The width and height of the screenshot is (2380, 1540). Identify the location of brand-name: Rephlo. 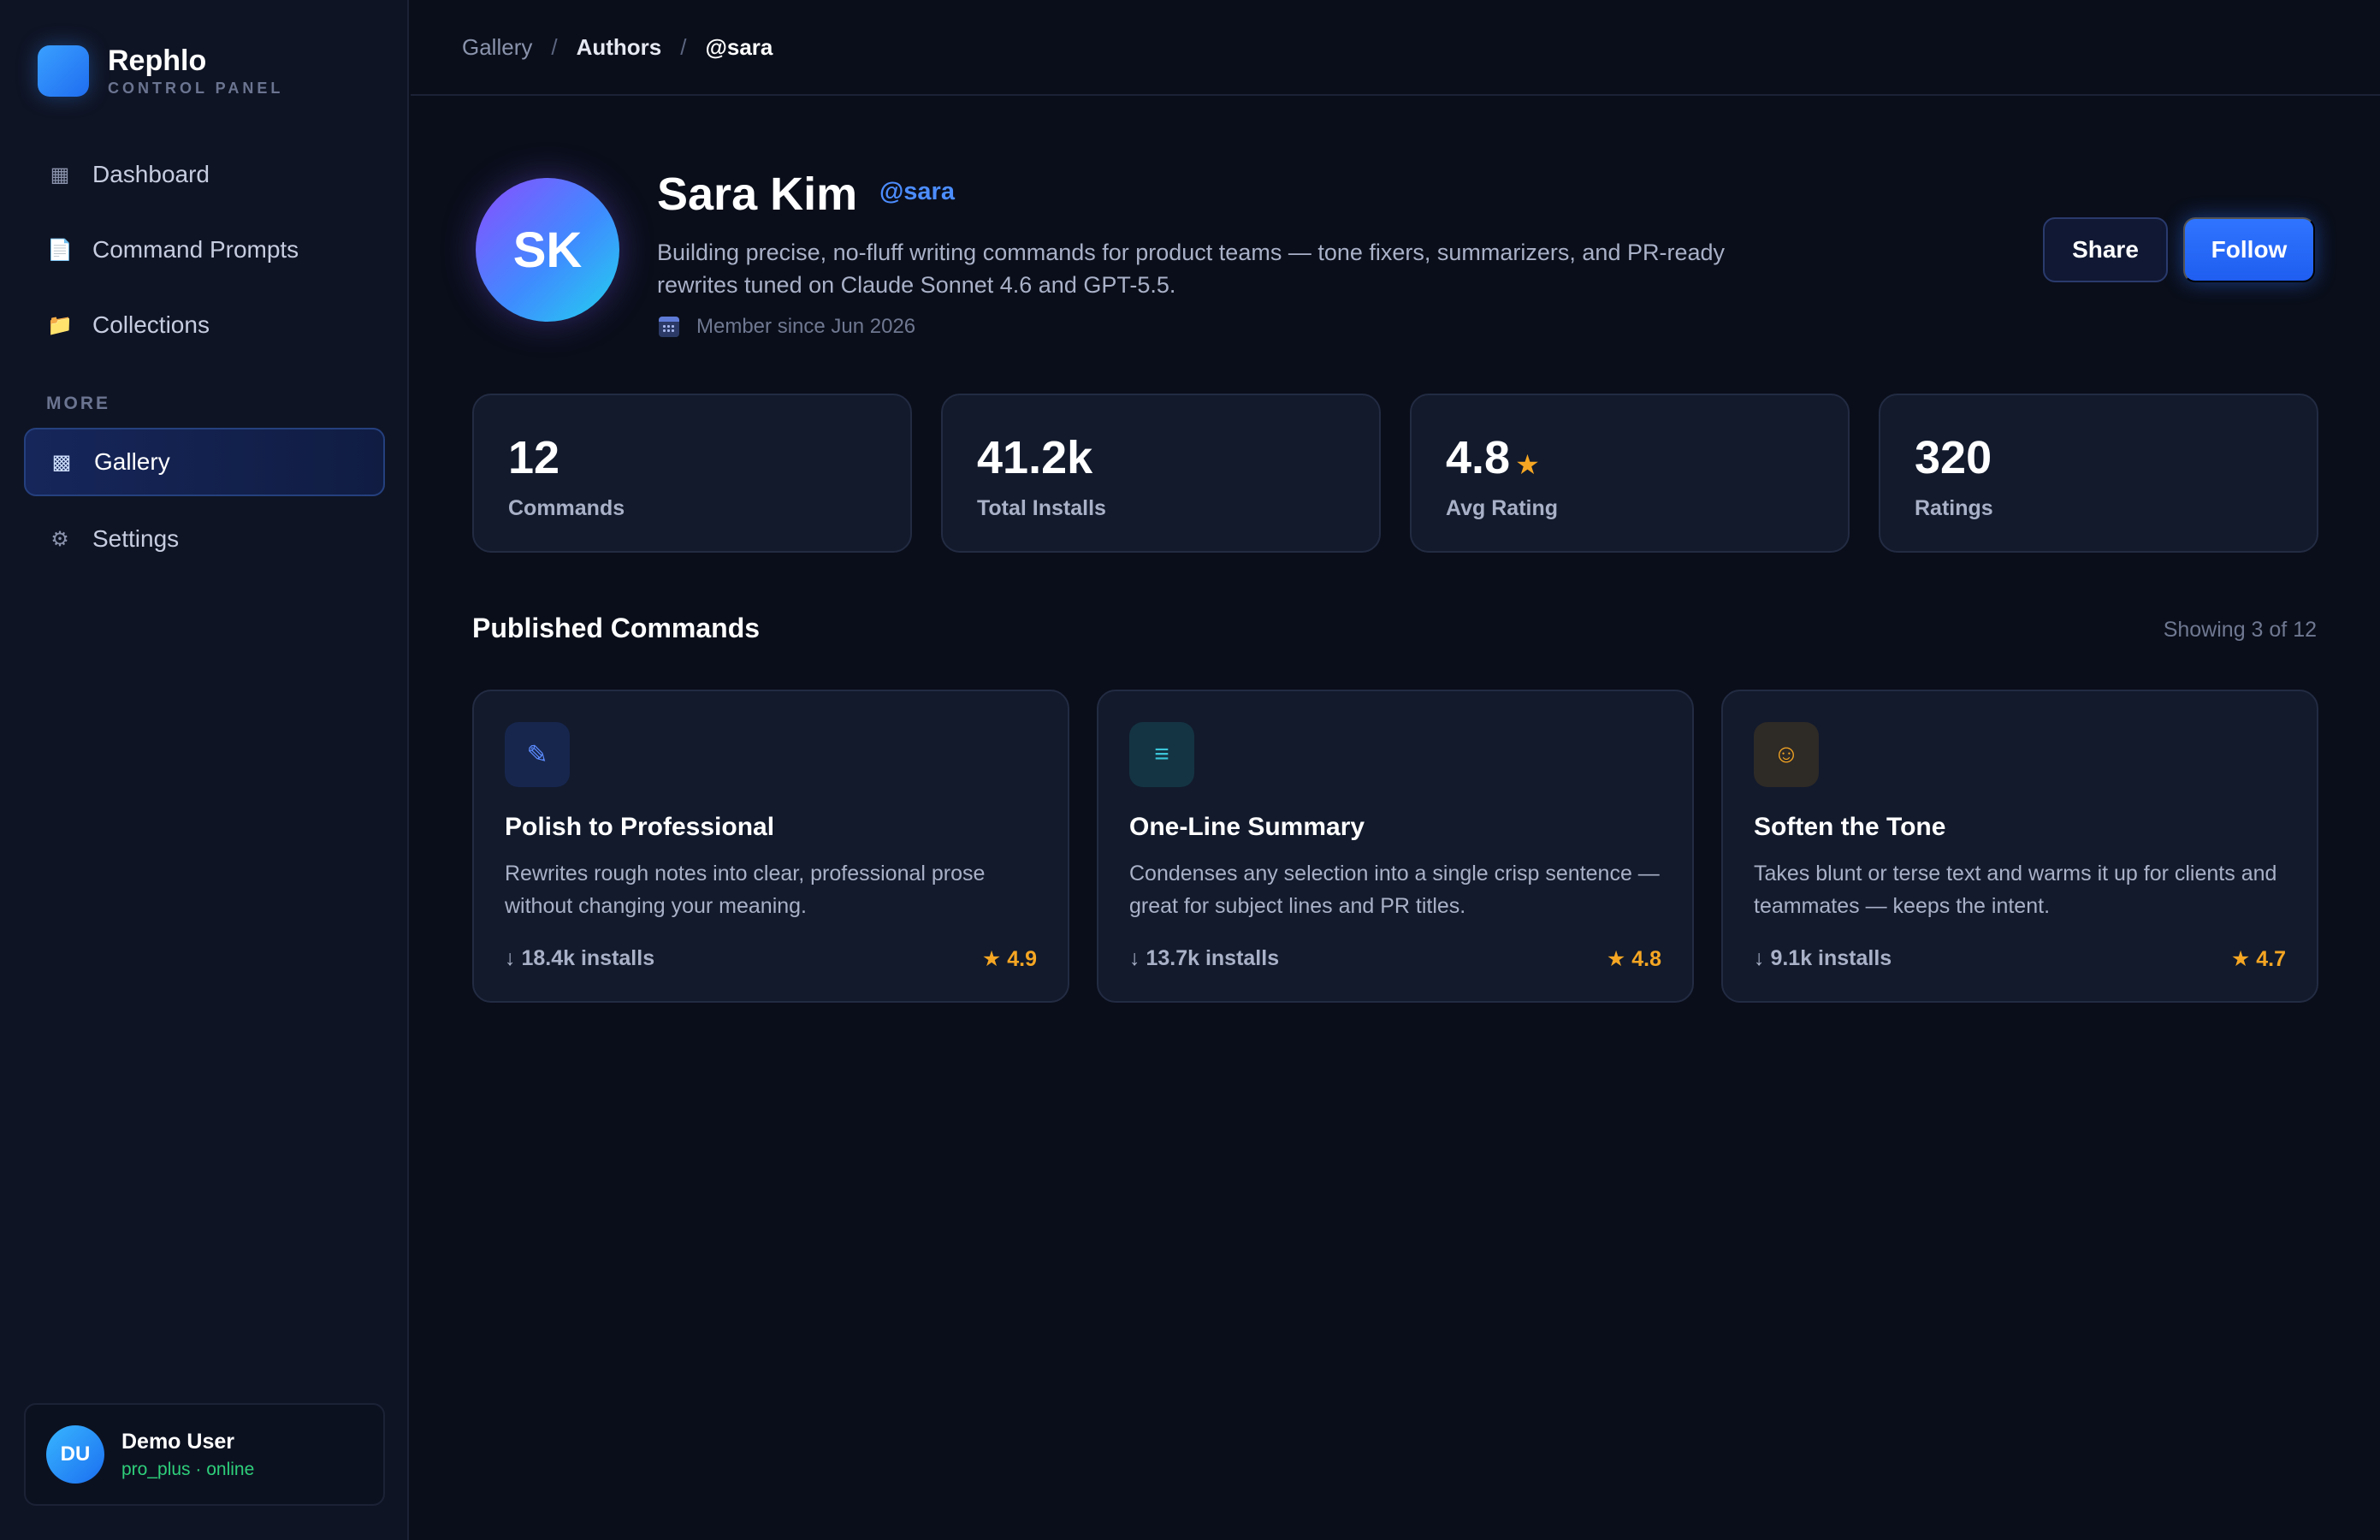
(158, 60).